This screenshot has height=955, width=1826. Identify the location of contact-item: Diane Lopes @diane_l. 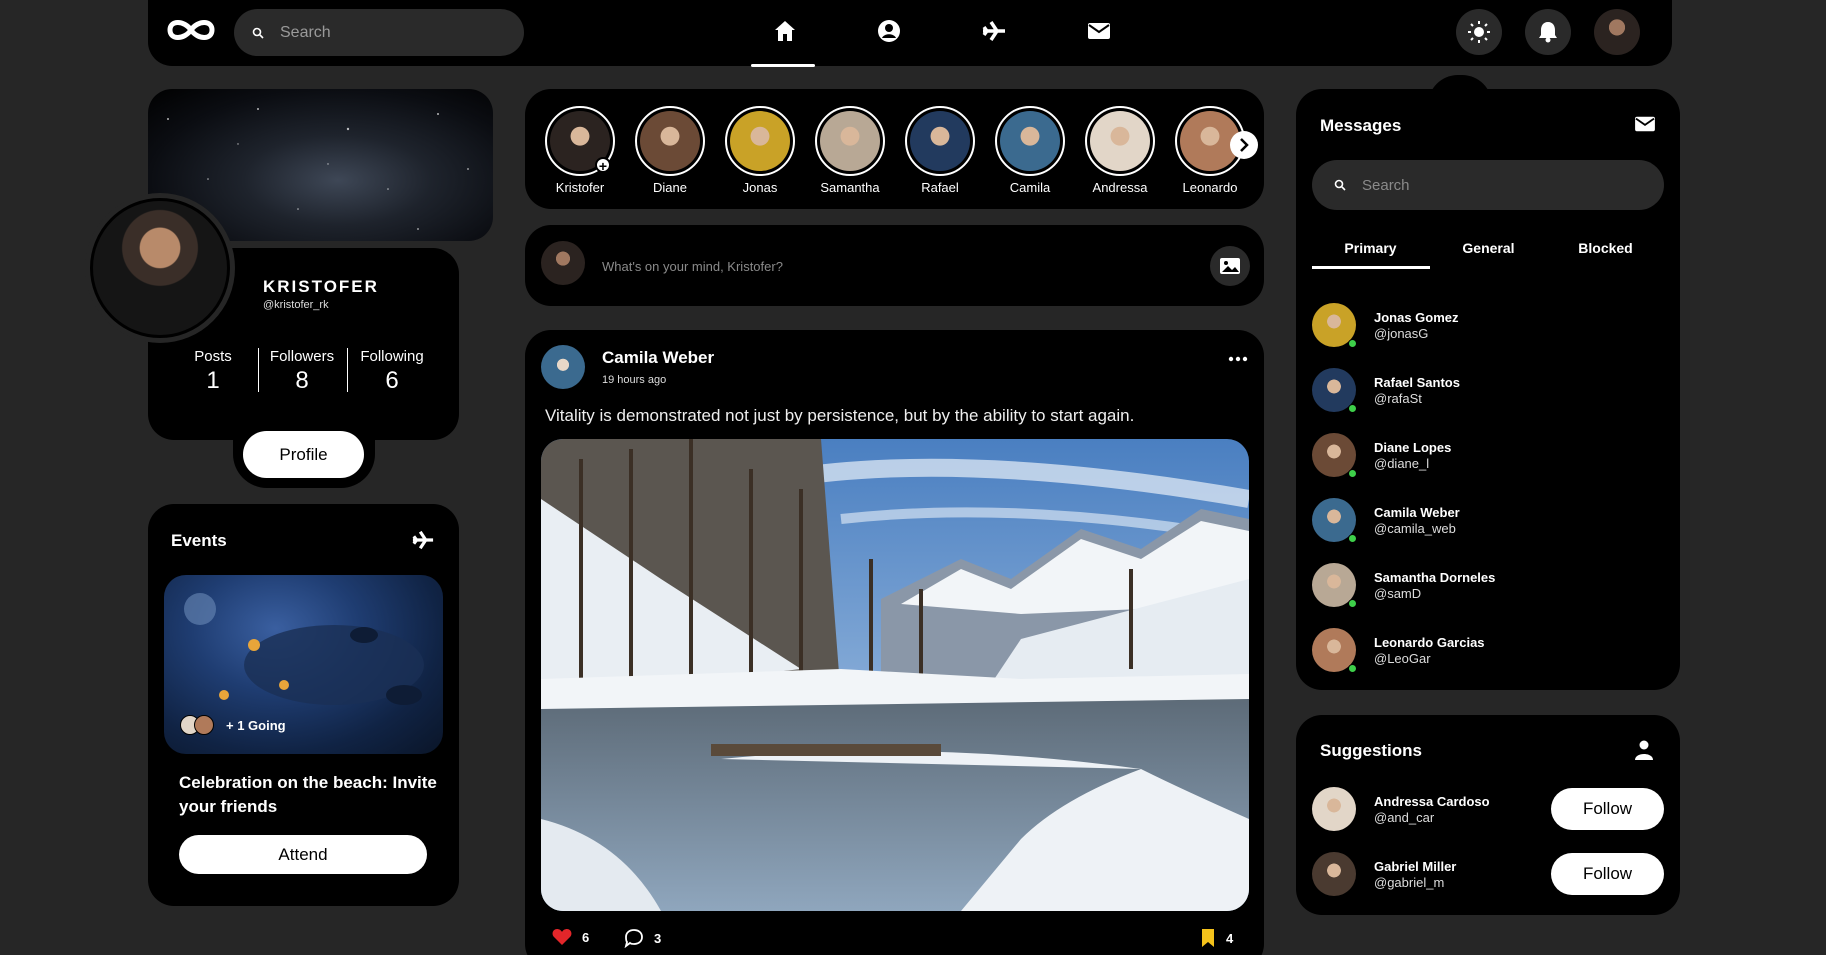
(1482, 455).